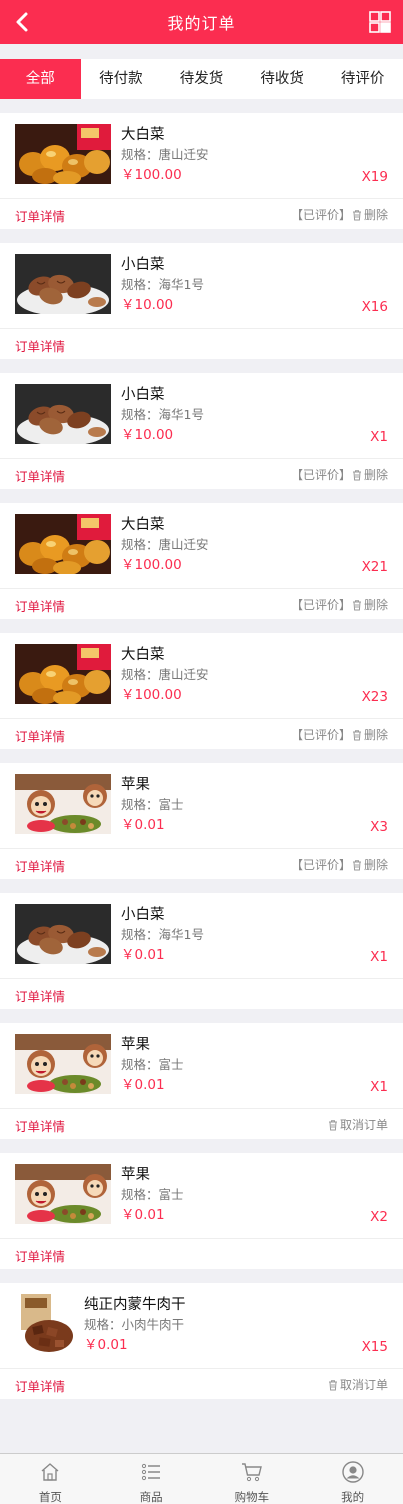  What do you see at coordinates (379, 827) in the screenshot?
I see `product-quantity: X3` at bounding box center [379, 827].